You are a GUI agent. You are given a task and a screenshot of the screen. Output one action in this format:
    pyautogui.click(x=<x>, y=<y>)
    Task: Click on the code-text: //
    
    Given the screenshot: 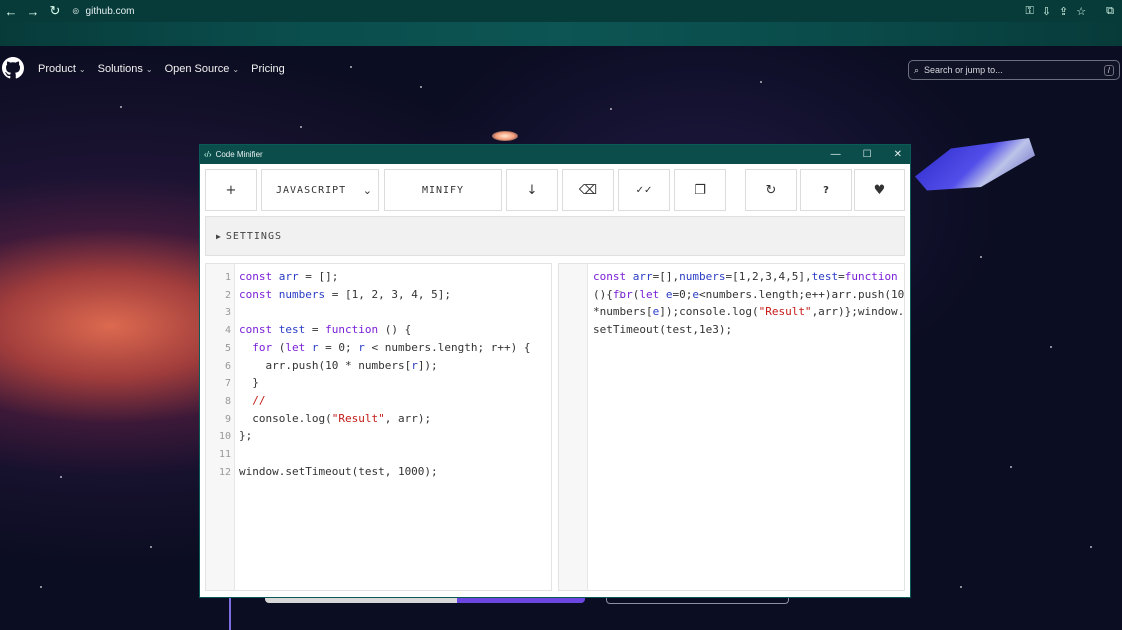 What is the action you would take?
    pyautogui.click(x=259, y=400)
    